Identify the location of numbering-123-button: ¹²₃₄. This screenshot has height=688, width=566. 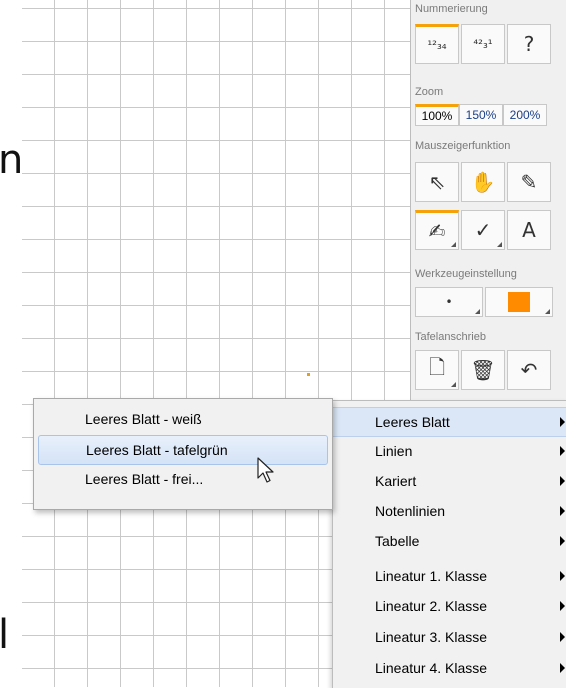
(437, 44).